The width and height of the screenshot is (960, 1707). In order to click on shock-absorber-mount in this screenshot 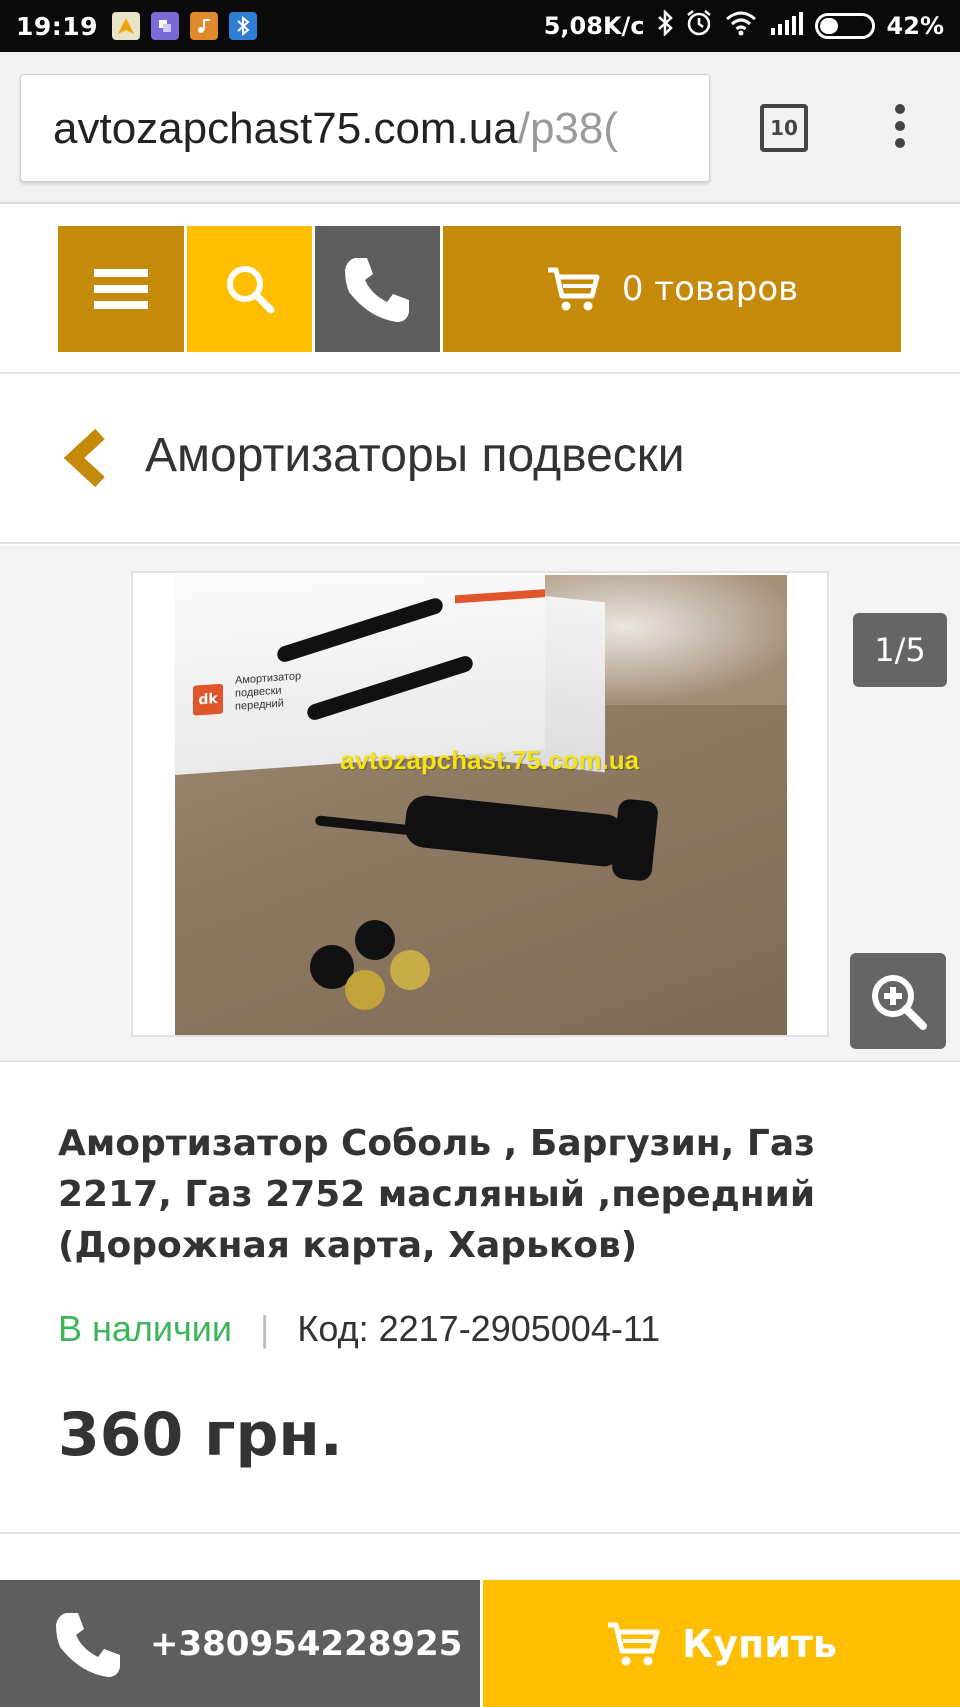, I will do `click(635, 840)`.